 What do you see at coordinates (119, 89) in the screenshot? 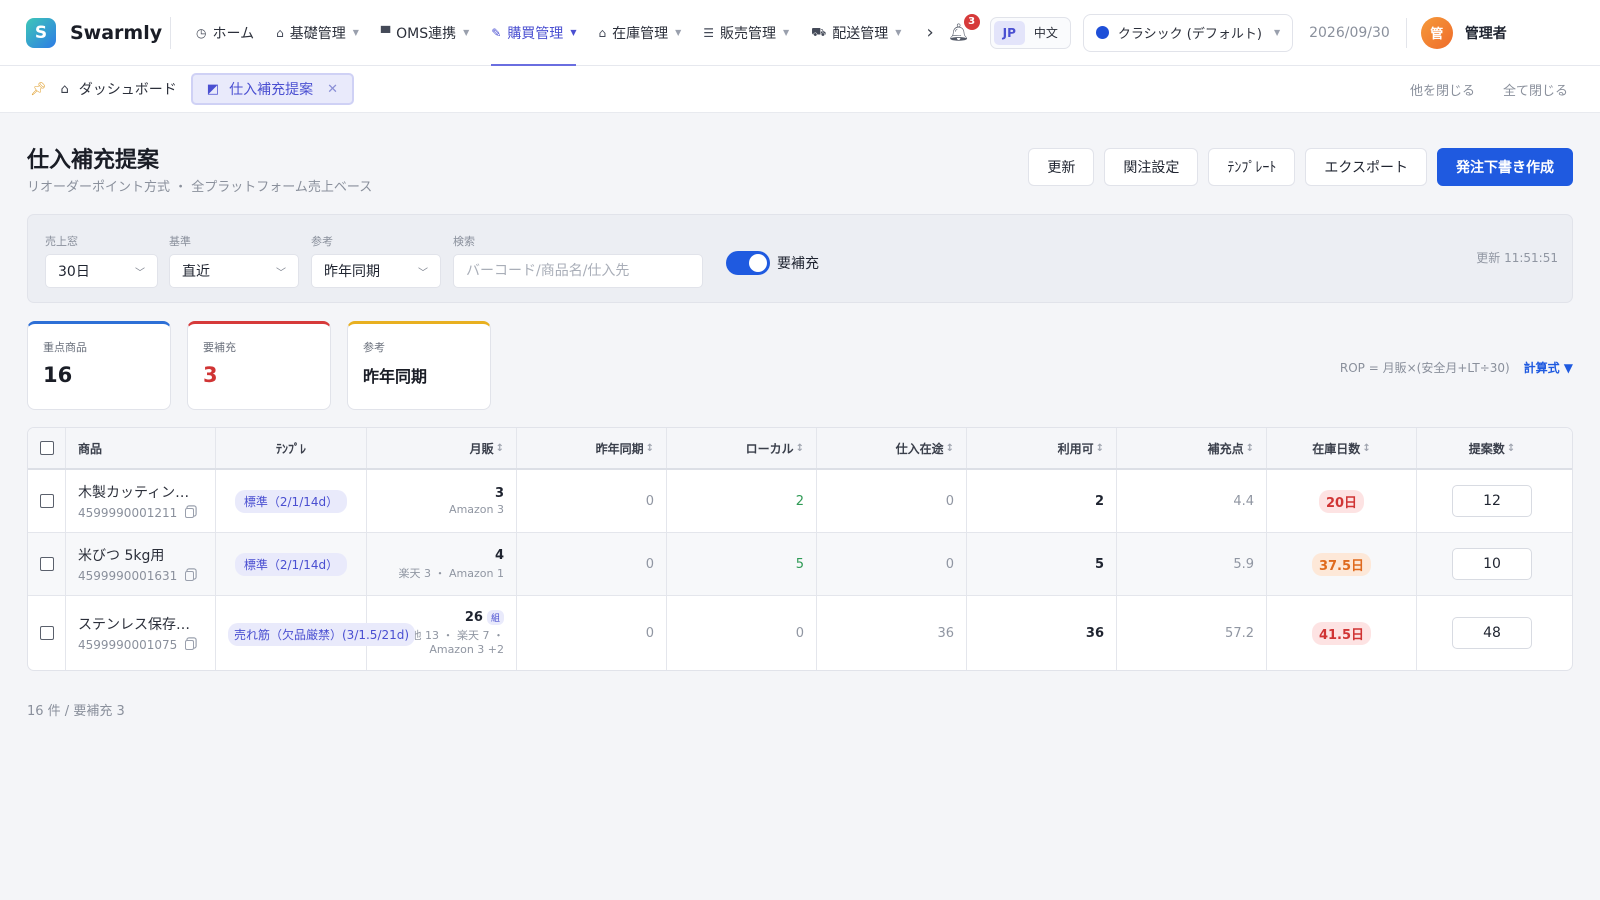
I see `tab-dashboard: ⌂ ダッシュボード` at bounding box center [119, 89].